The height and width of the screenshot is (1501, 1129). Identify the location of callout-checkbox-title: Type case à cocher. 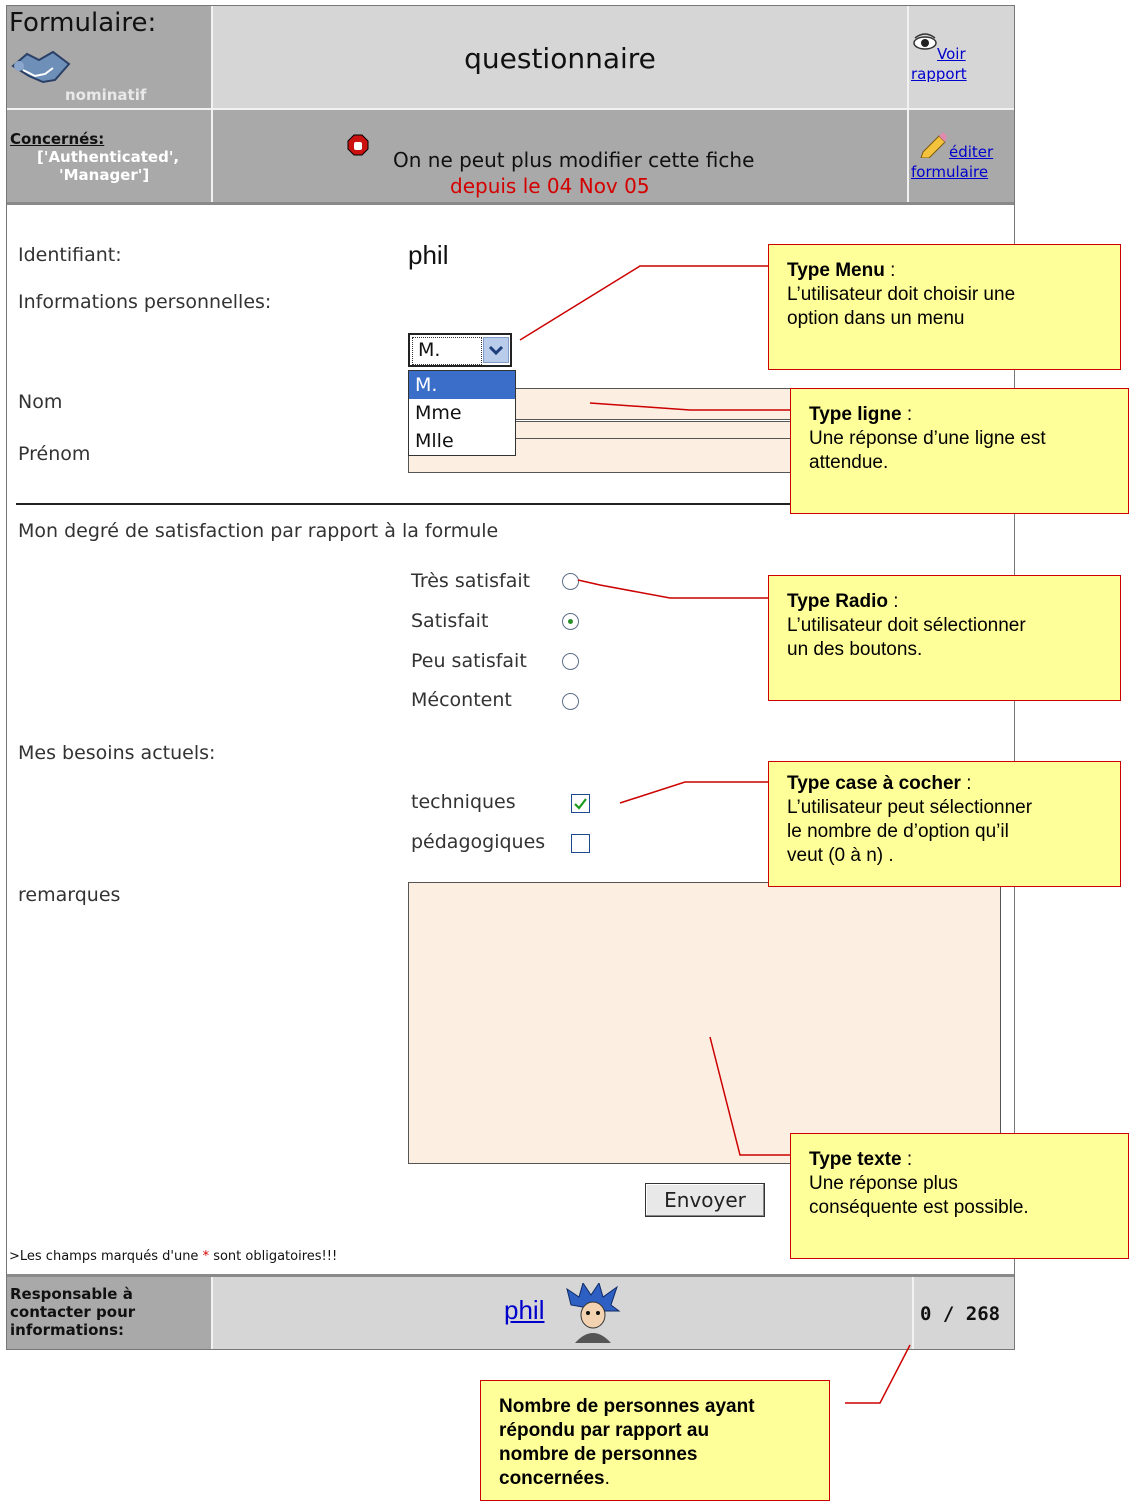
(874, 783).